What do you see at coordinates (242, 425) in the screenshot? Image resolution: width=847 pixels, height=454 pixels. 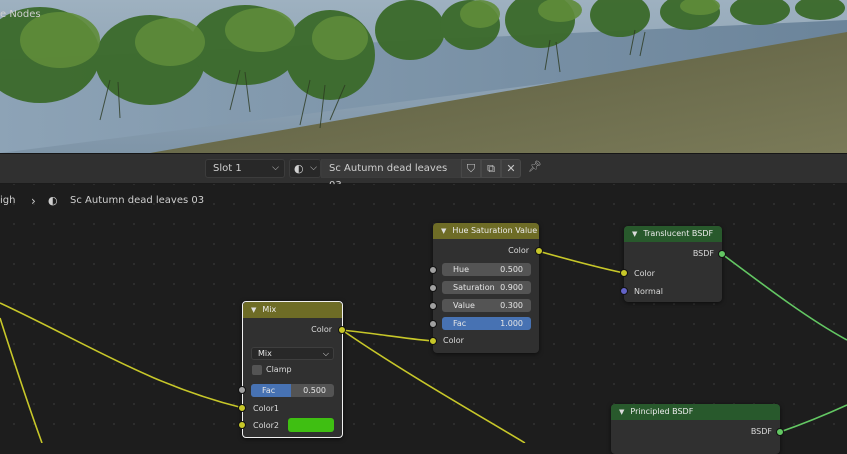 I see `mix-color2-socket` at bounding box center [242, 425].